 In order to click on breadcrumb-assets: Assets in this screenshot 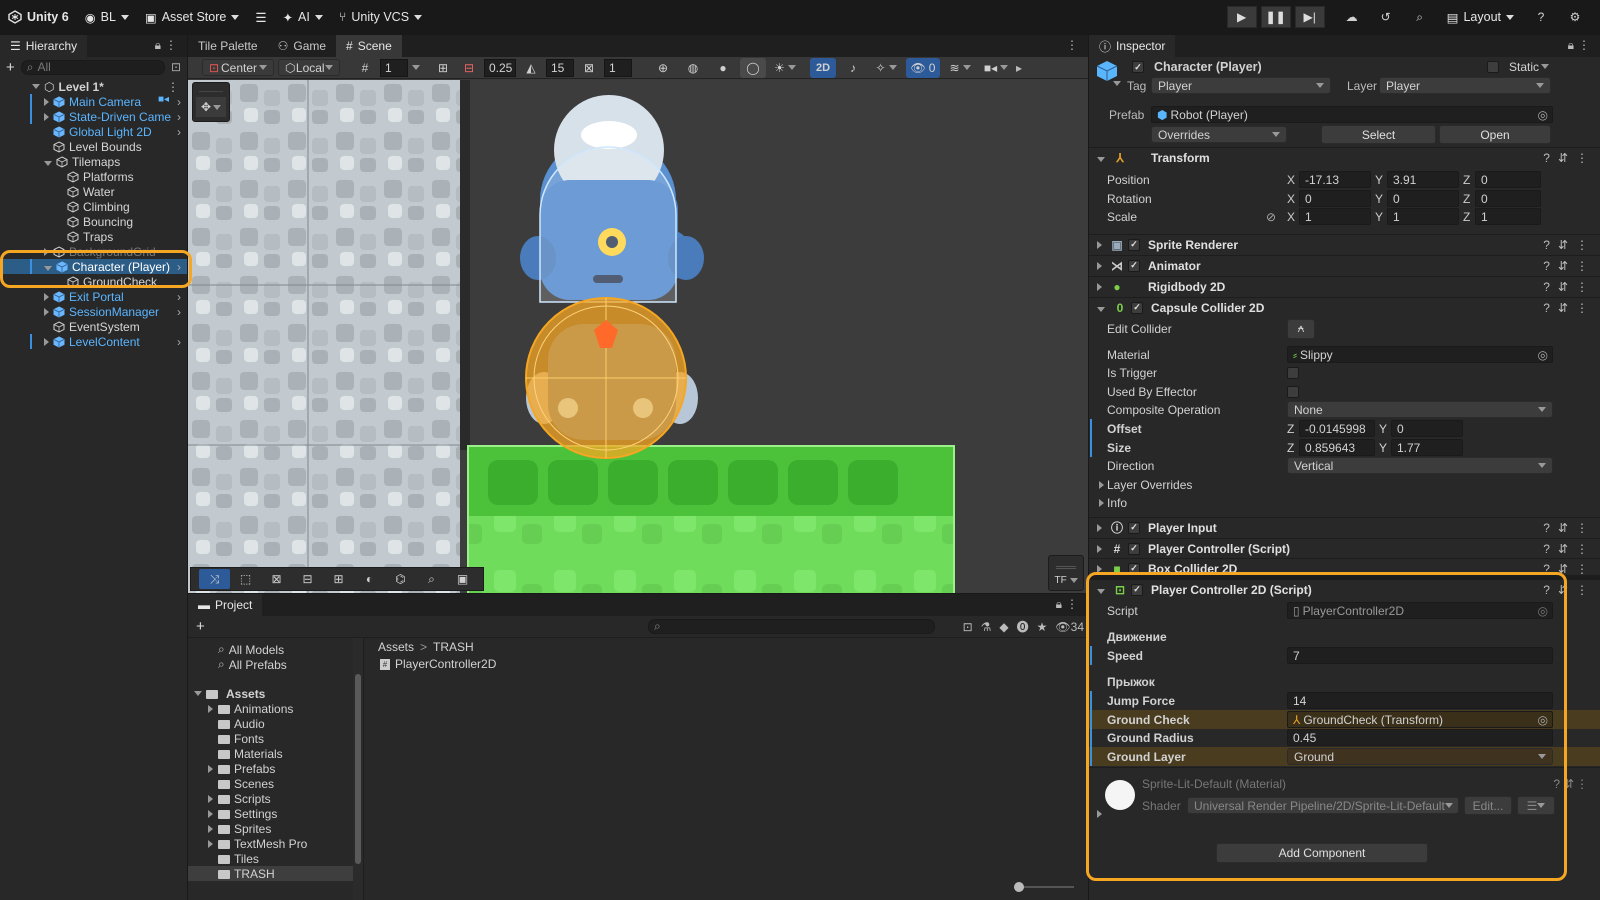, I will do `click(396, 647)`.